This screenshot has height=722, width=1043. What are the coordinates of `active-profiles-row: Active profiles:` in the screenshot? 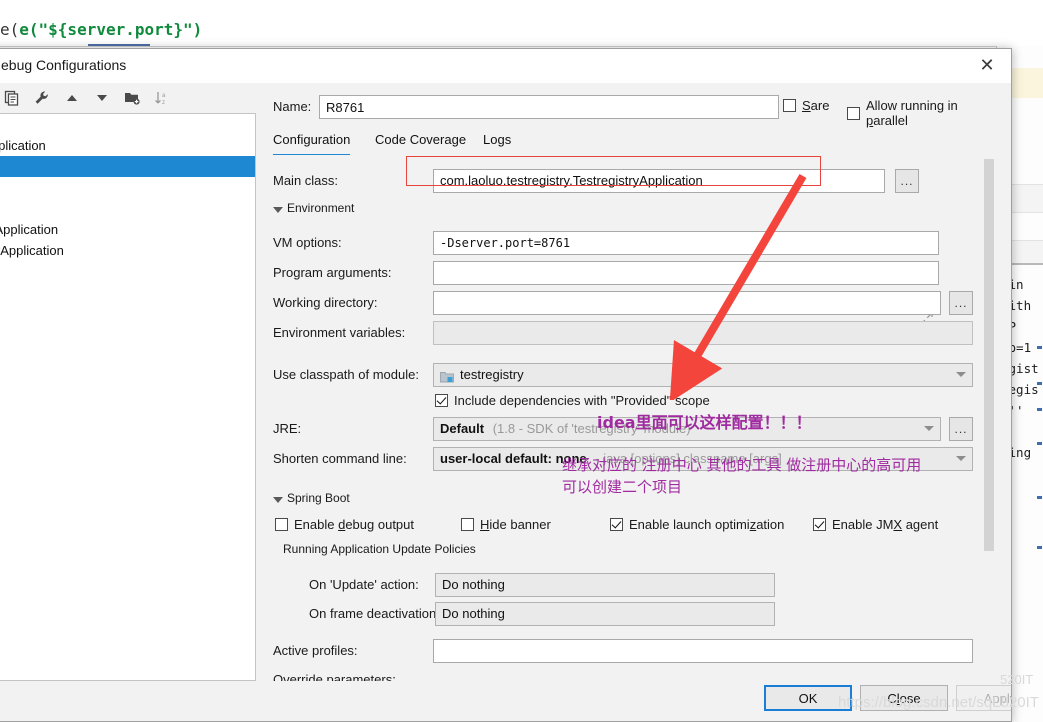 It's located at (633, 651).